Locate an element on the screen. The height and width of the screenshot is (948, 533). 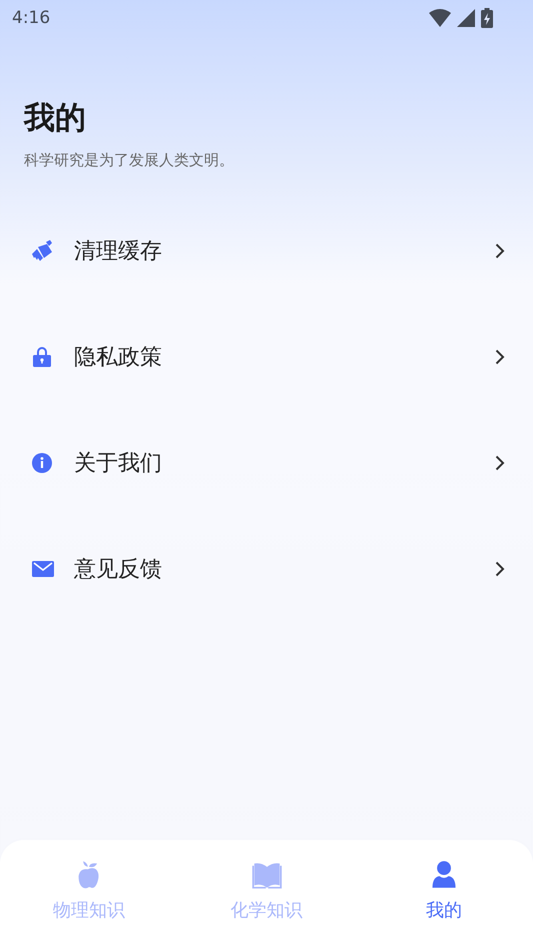
menu-label: 隐私政策 is located at coordinates (118, 358).